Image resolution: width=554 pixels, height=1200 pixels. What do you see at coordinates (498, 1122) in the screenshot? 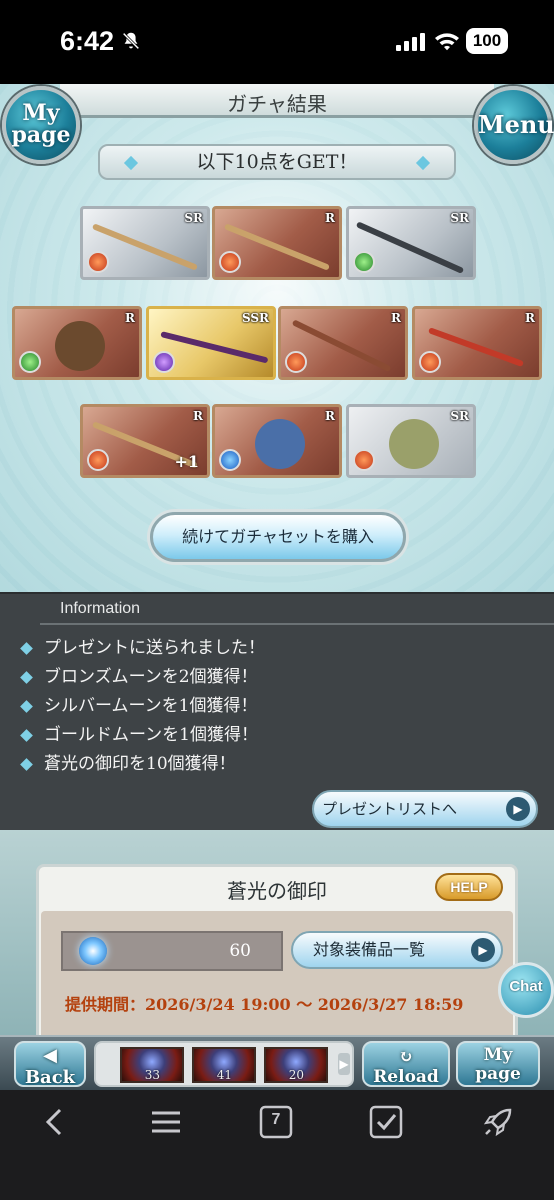
I see `rocket-icon` at bounding box center [498, 1122].